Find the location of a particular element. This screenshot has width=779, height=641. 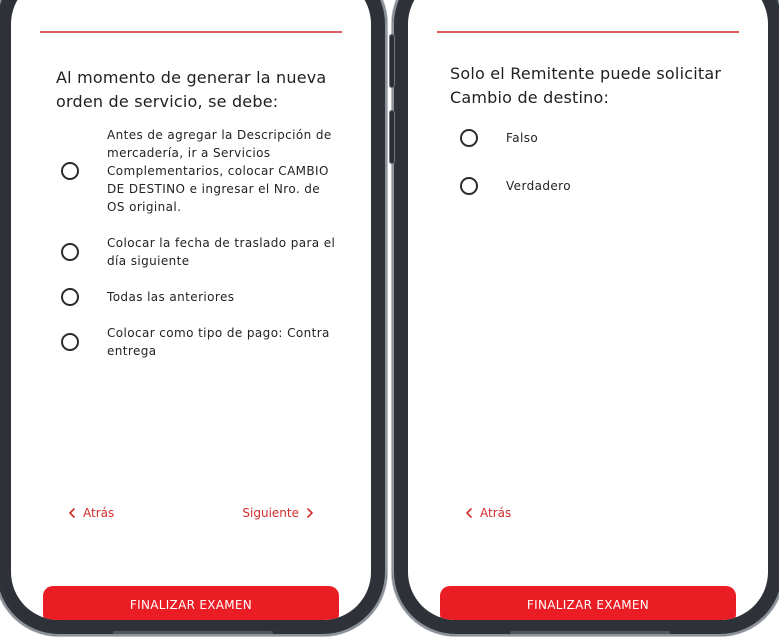

answer-options: Falso Verdadero is located at coordinates (609, 177).